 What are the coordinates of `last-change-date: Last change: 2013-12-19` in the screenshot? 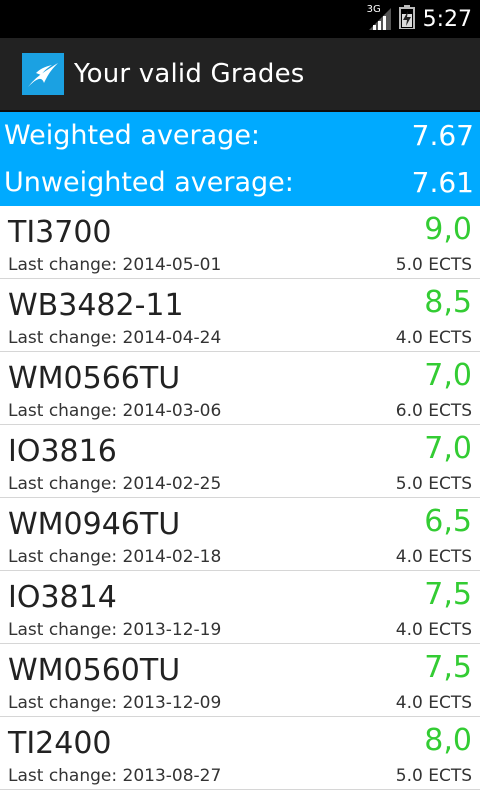 It's located at (115, 630).